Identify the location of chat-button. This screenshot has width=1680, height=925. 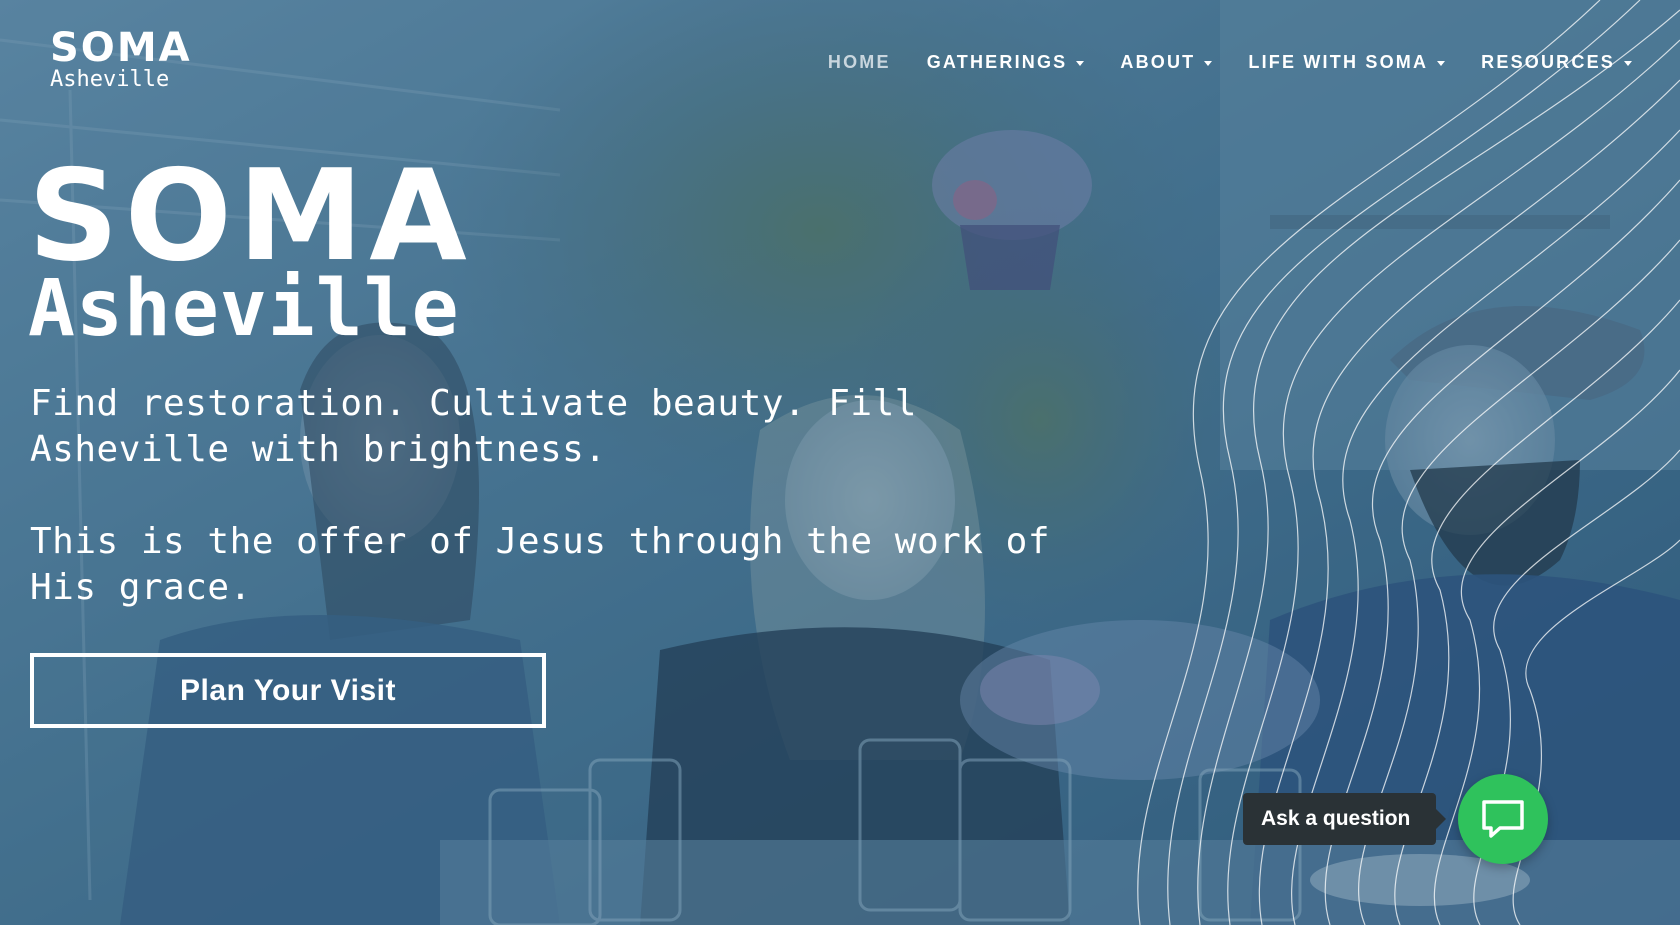
(1503, 819).